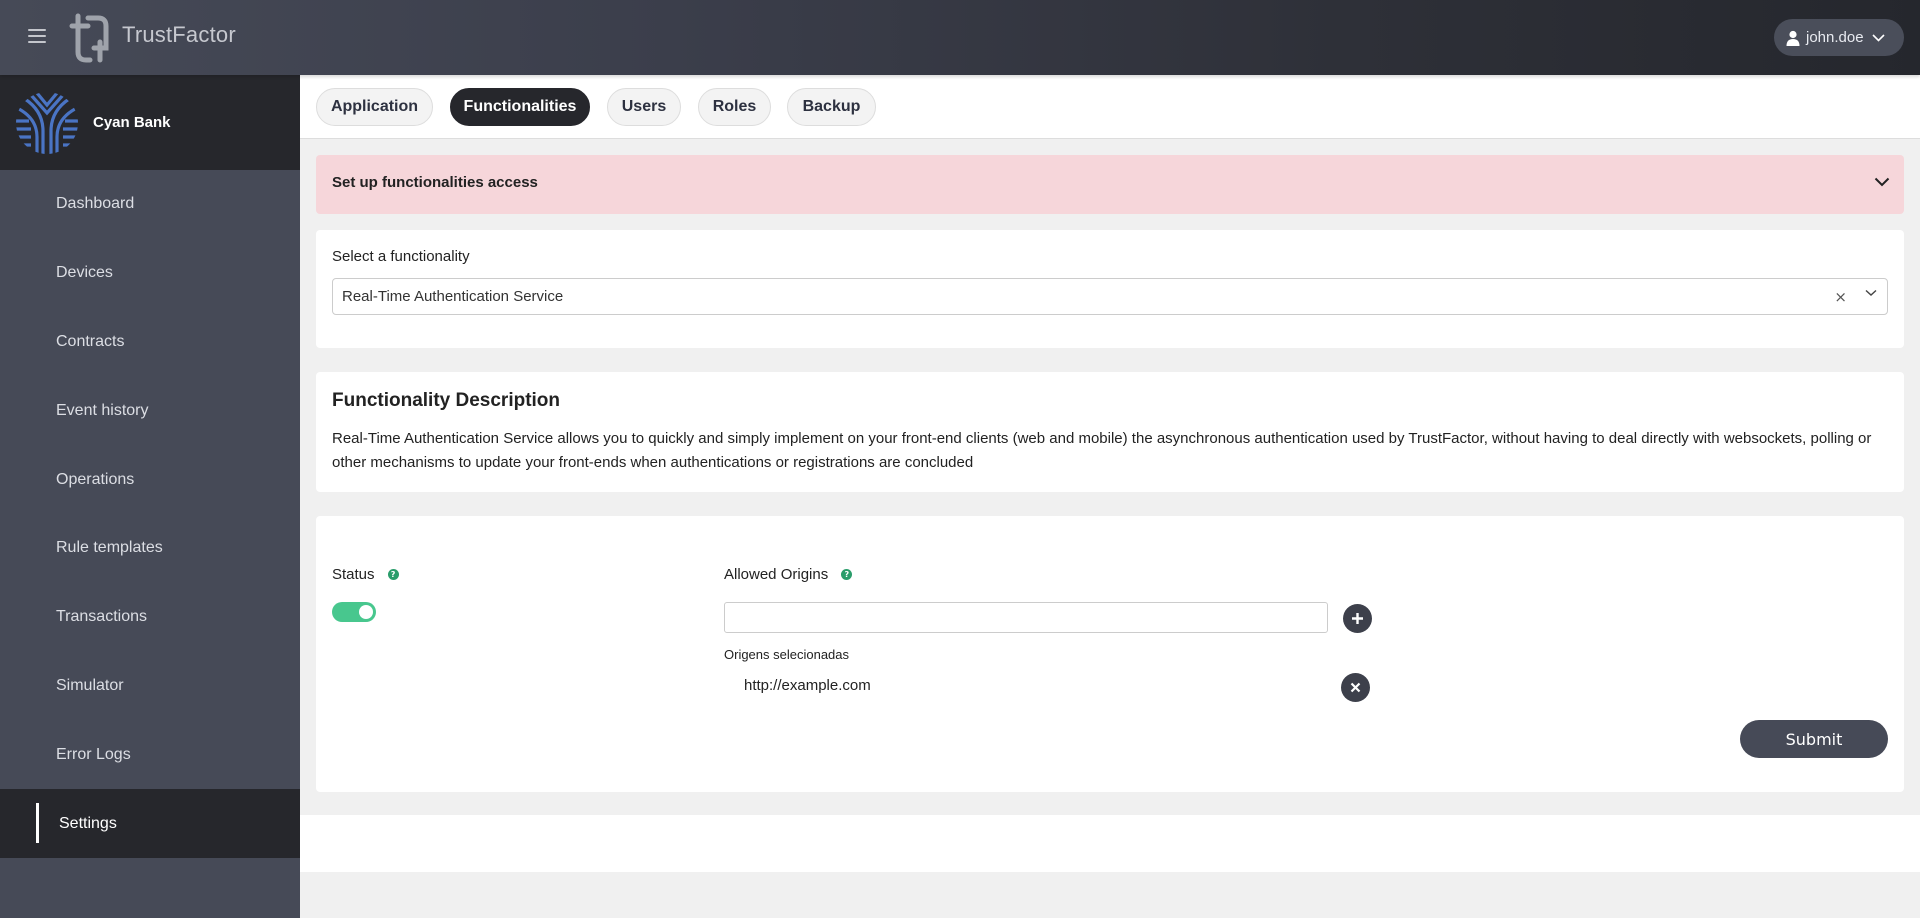  I want to click on user-icon, so click(1793, 38).